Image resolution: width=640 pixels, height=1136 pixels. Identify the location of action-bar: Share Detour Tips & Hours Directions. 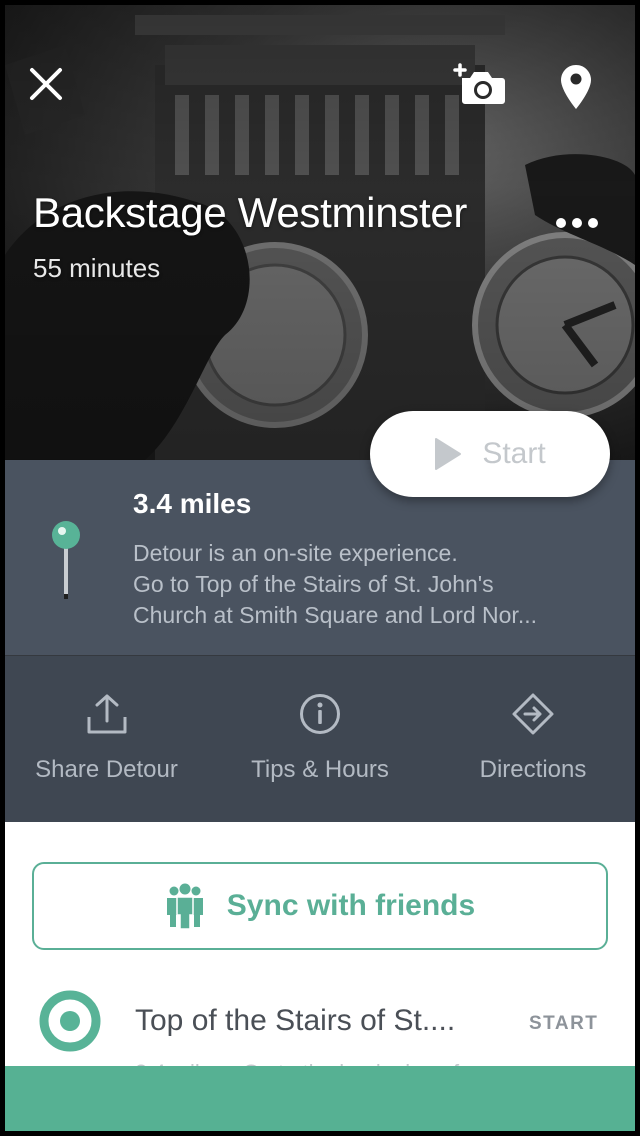
(320, 738).